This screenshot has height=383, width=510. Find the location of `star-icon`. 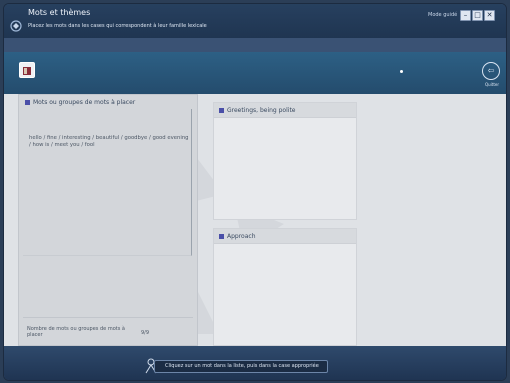

star-icon is located at coordinates (401, 71).